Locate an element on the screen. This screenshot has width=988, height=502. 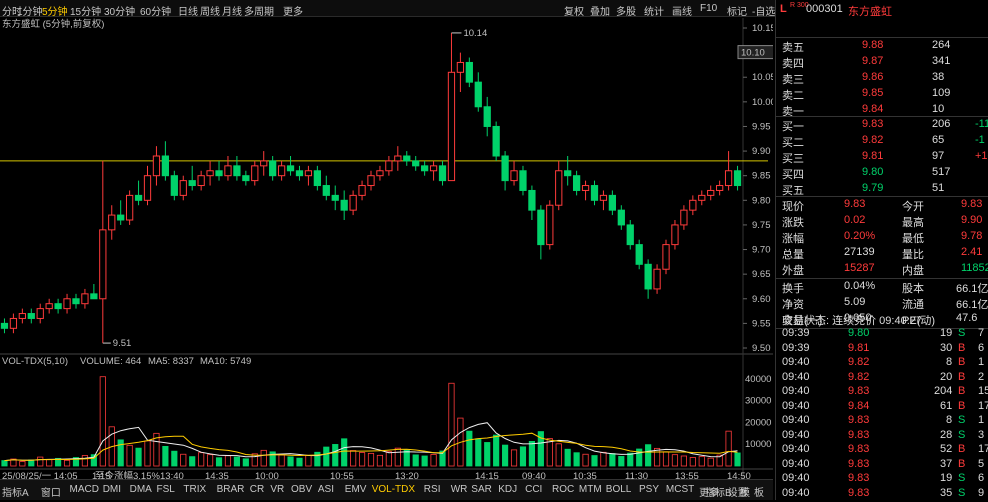
indicator-tab: ROC is located at coordinates (563, 489).